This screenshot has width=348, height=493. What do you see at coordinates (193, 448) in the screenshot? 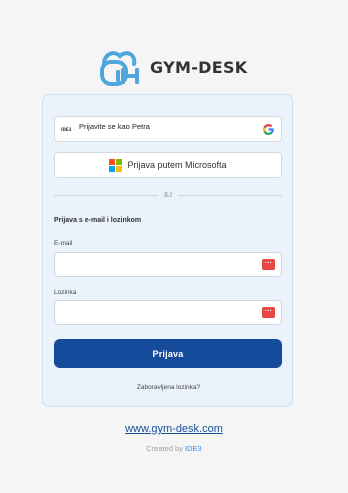
I see `credits-author-link: IDE3` at bounding box center [193, 448].